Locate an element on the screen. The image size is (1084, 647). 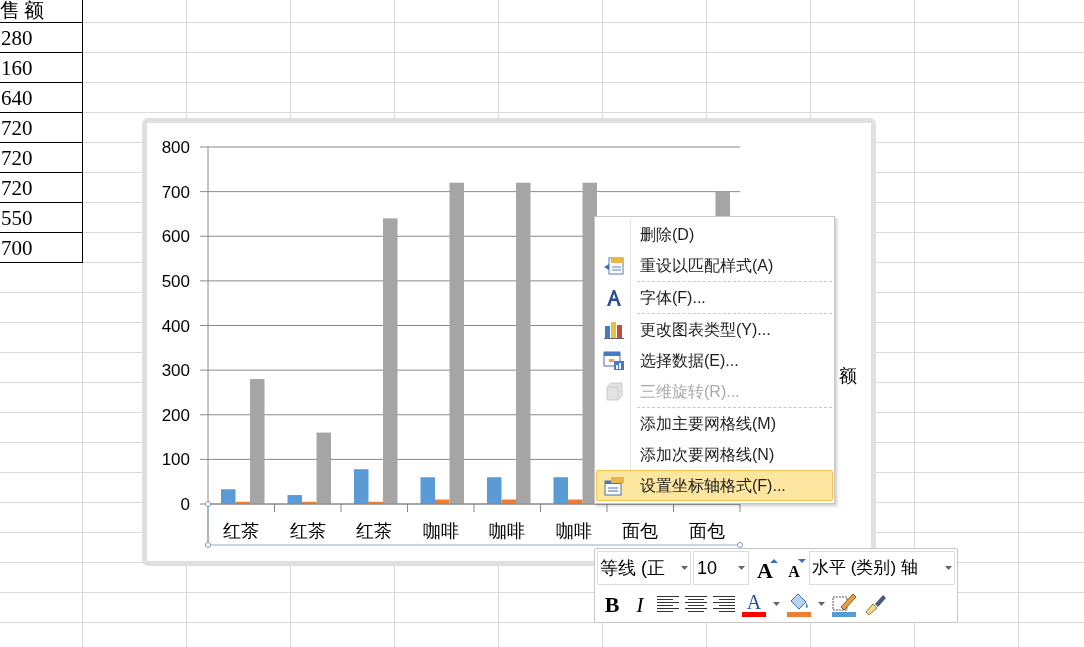
italic-button: I is located at coordinates (640, 604).